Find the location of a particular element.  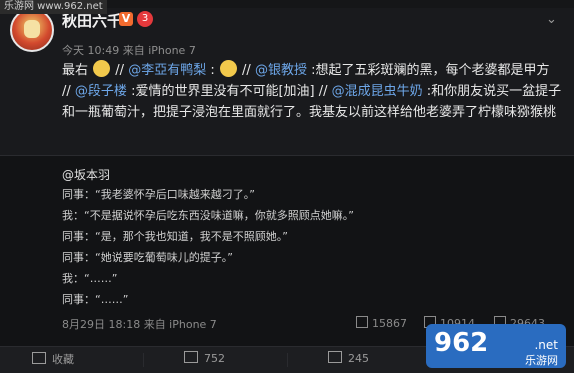

repost-count: 752 is located at coordinates (214, 358).